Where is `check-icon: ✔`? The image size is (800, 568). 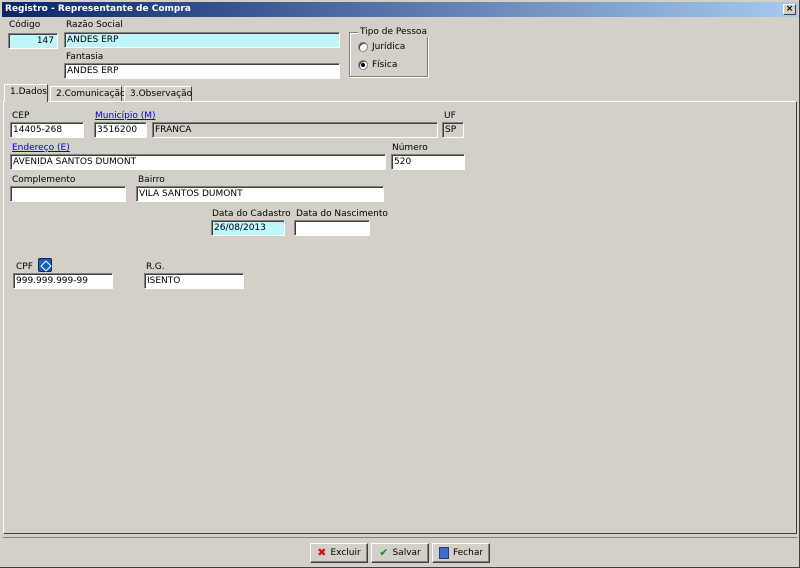
check-icon: ✔ is located at coordinates (384, 552).